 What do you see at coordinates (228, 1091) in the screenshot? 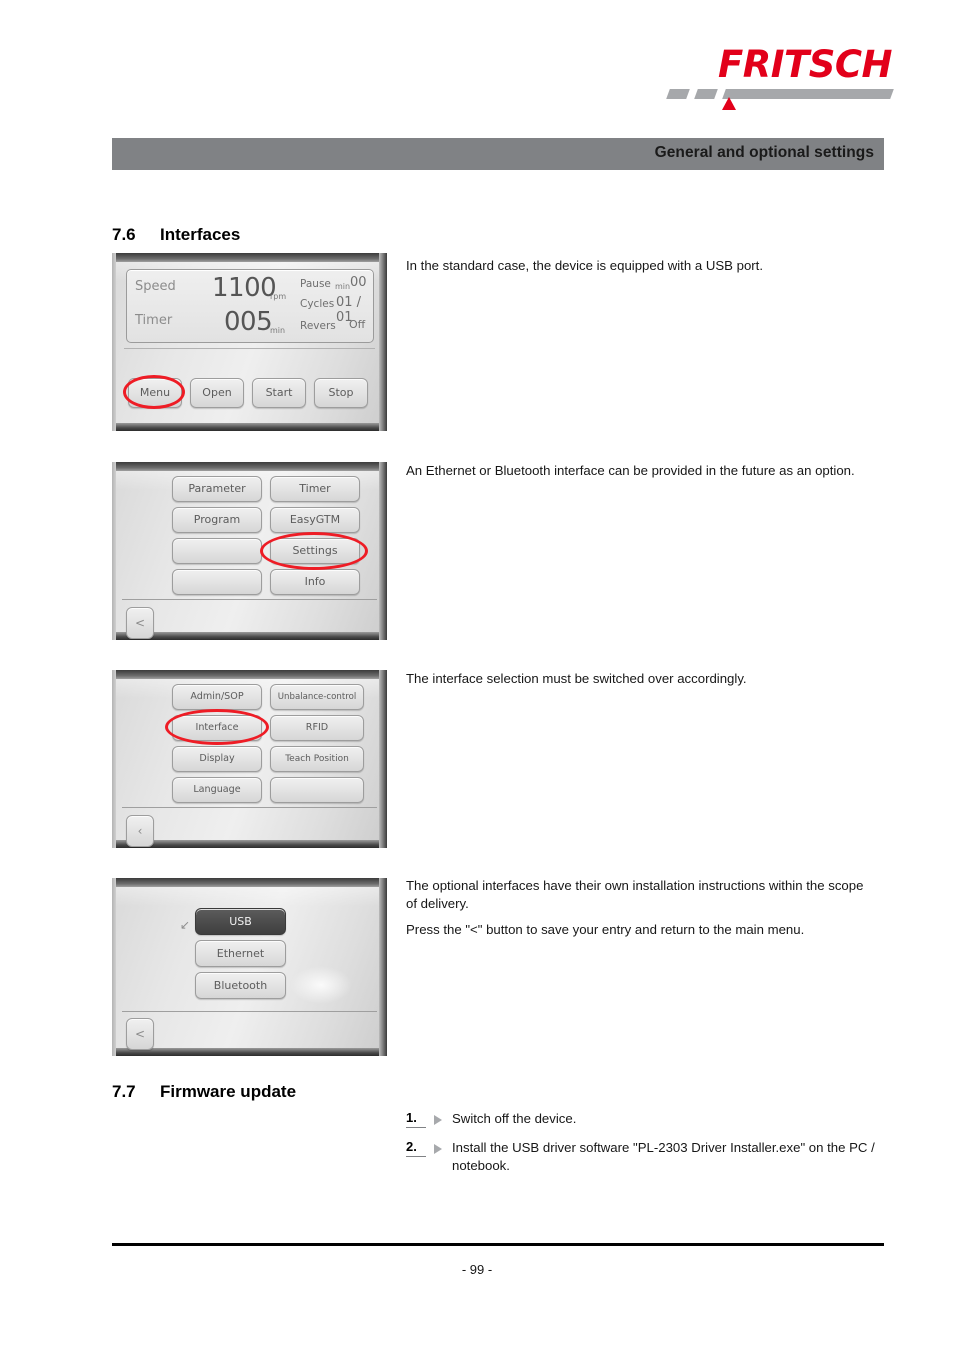
I see `section-title: Firmware update` at bounding box center [228, 1091].